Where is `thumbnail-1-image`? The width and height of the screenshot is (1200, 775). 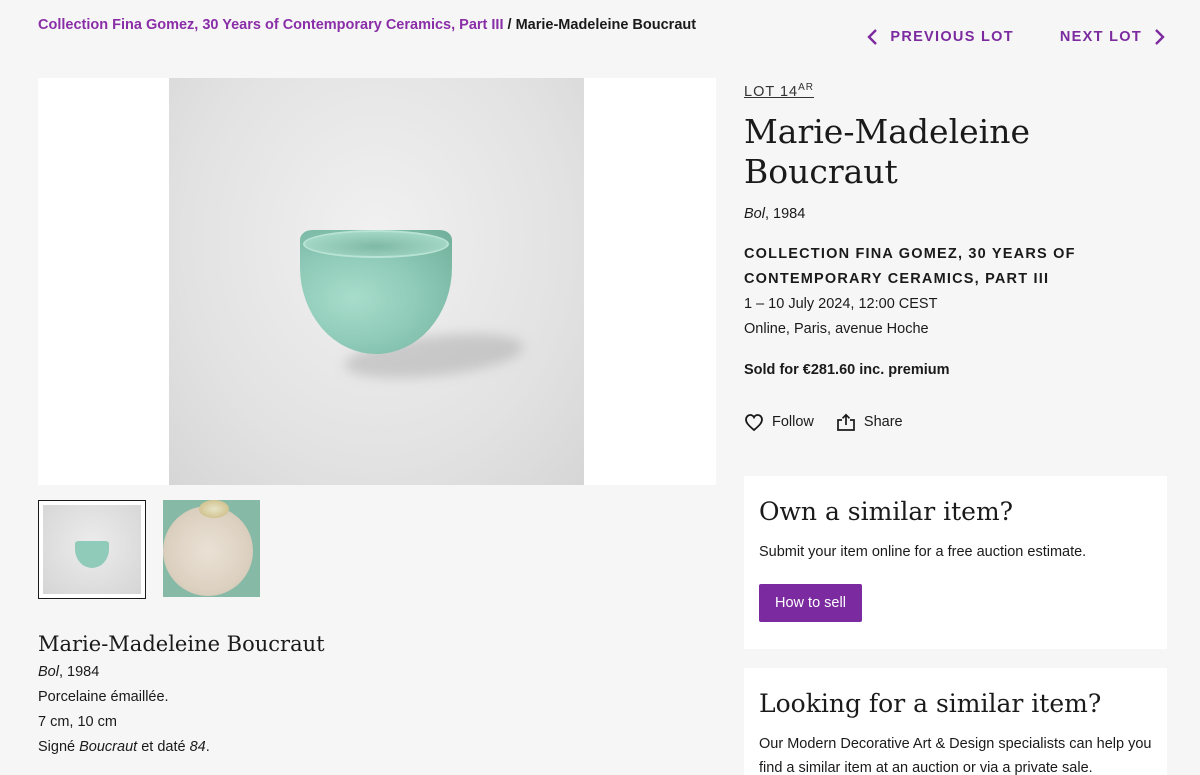 thumbnail-1-image is located at coordinates (92, 549).